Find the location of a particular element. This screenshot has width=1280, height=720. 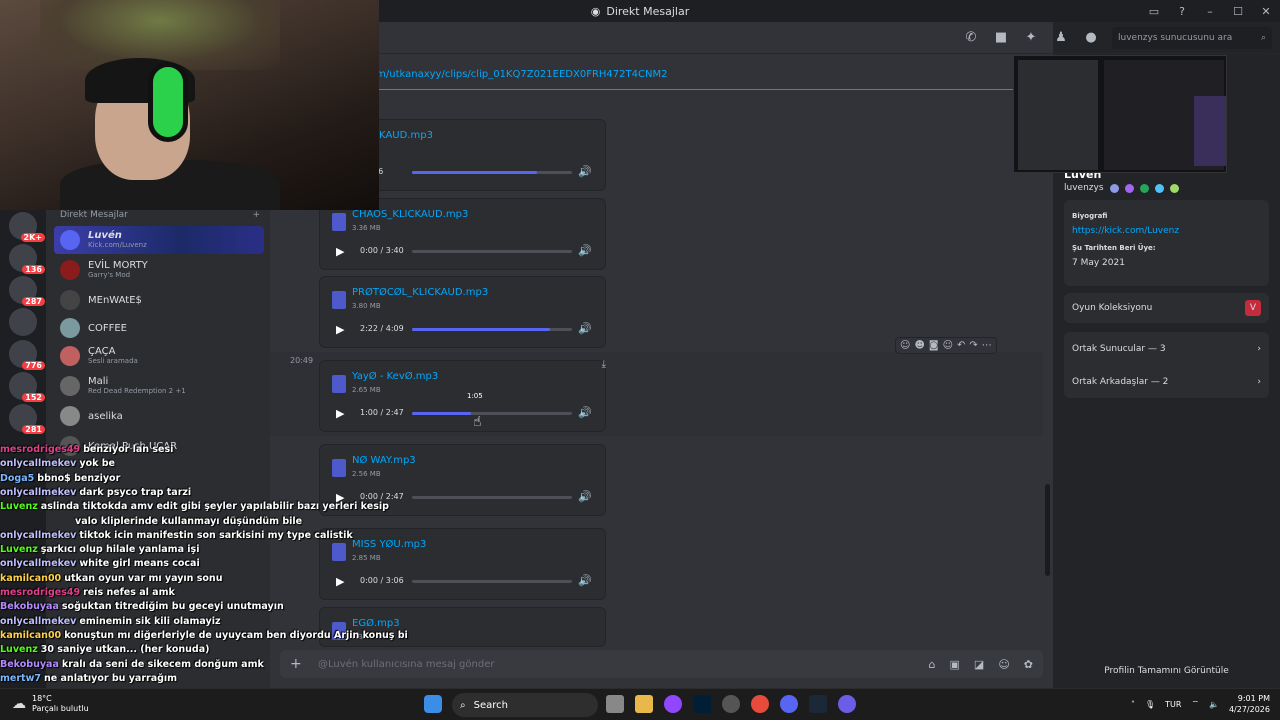

taskbar-search: ⌕ Search is located at coordinates (525, 705).